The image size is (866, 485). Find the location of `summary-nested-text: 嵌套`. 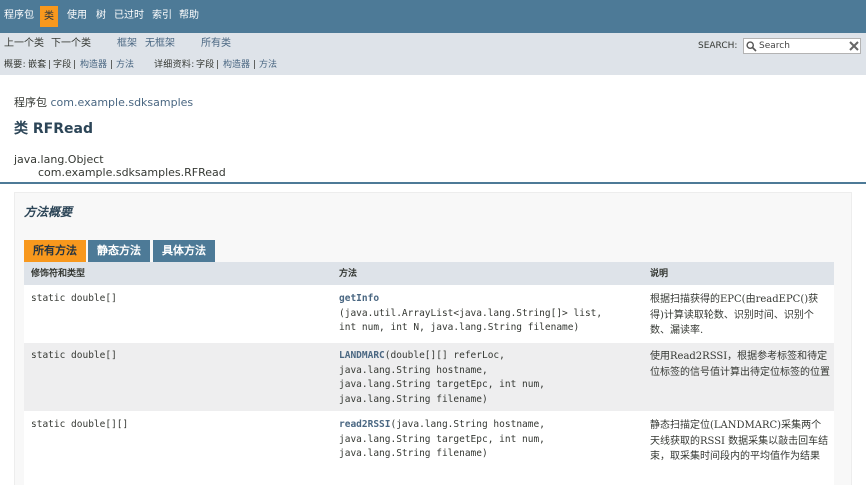

summary-nested-text: 嵌套 is located at coordinates (37, 65).